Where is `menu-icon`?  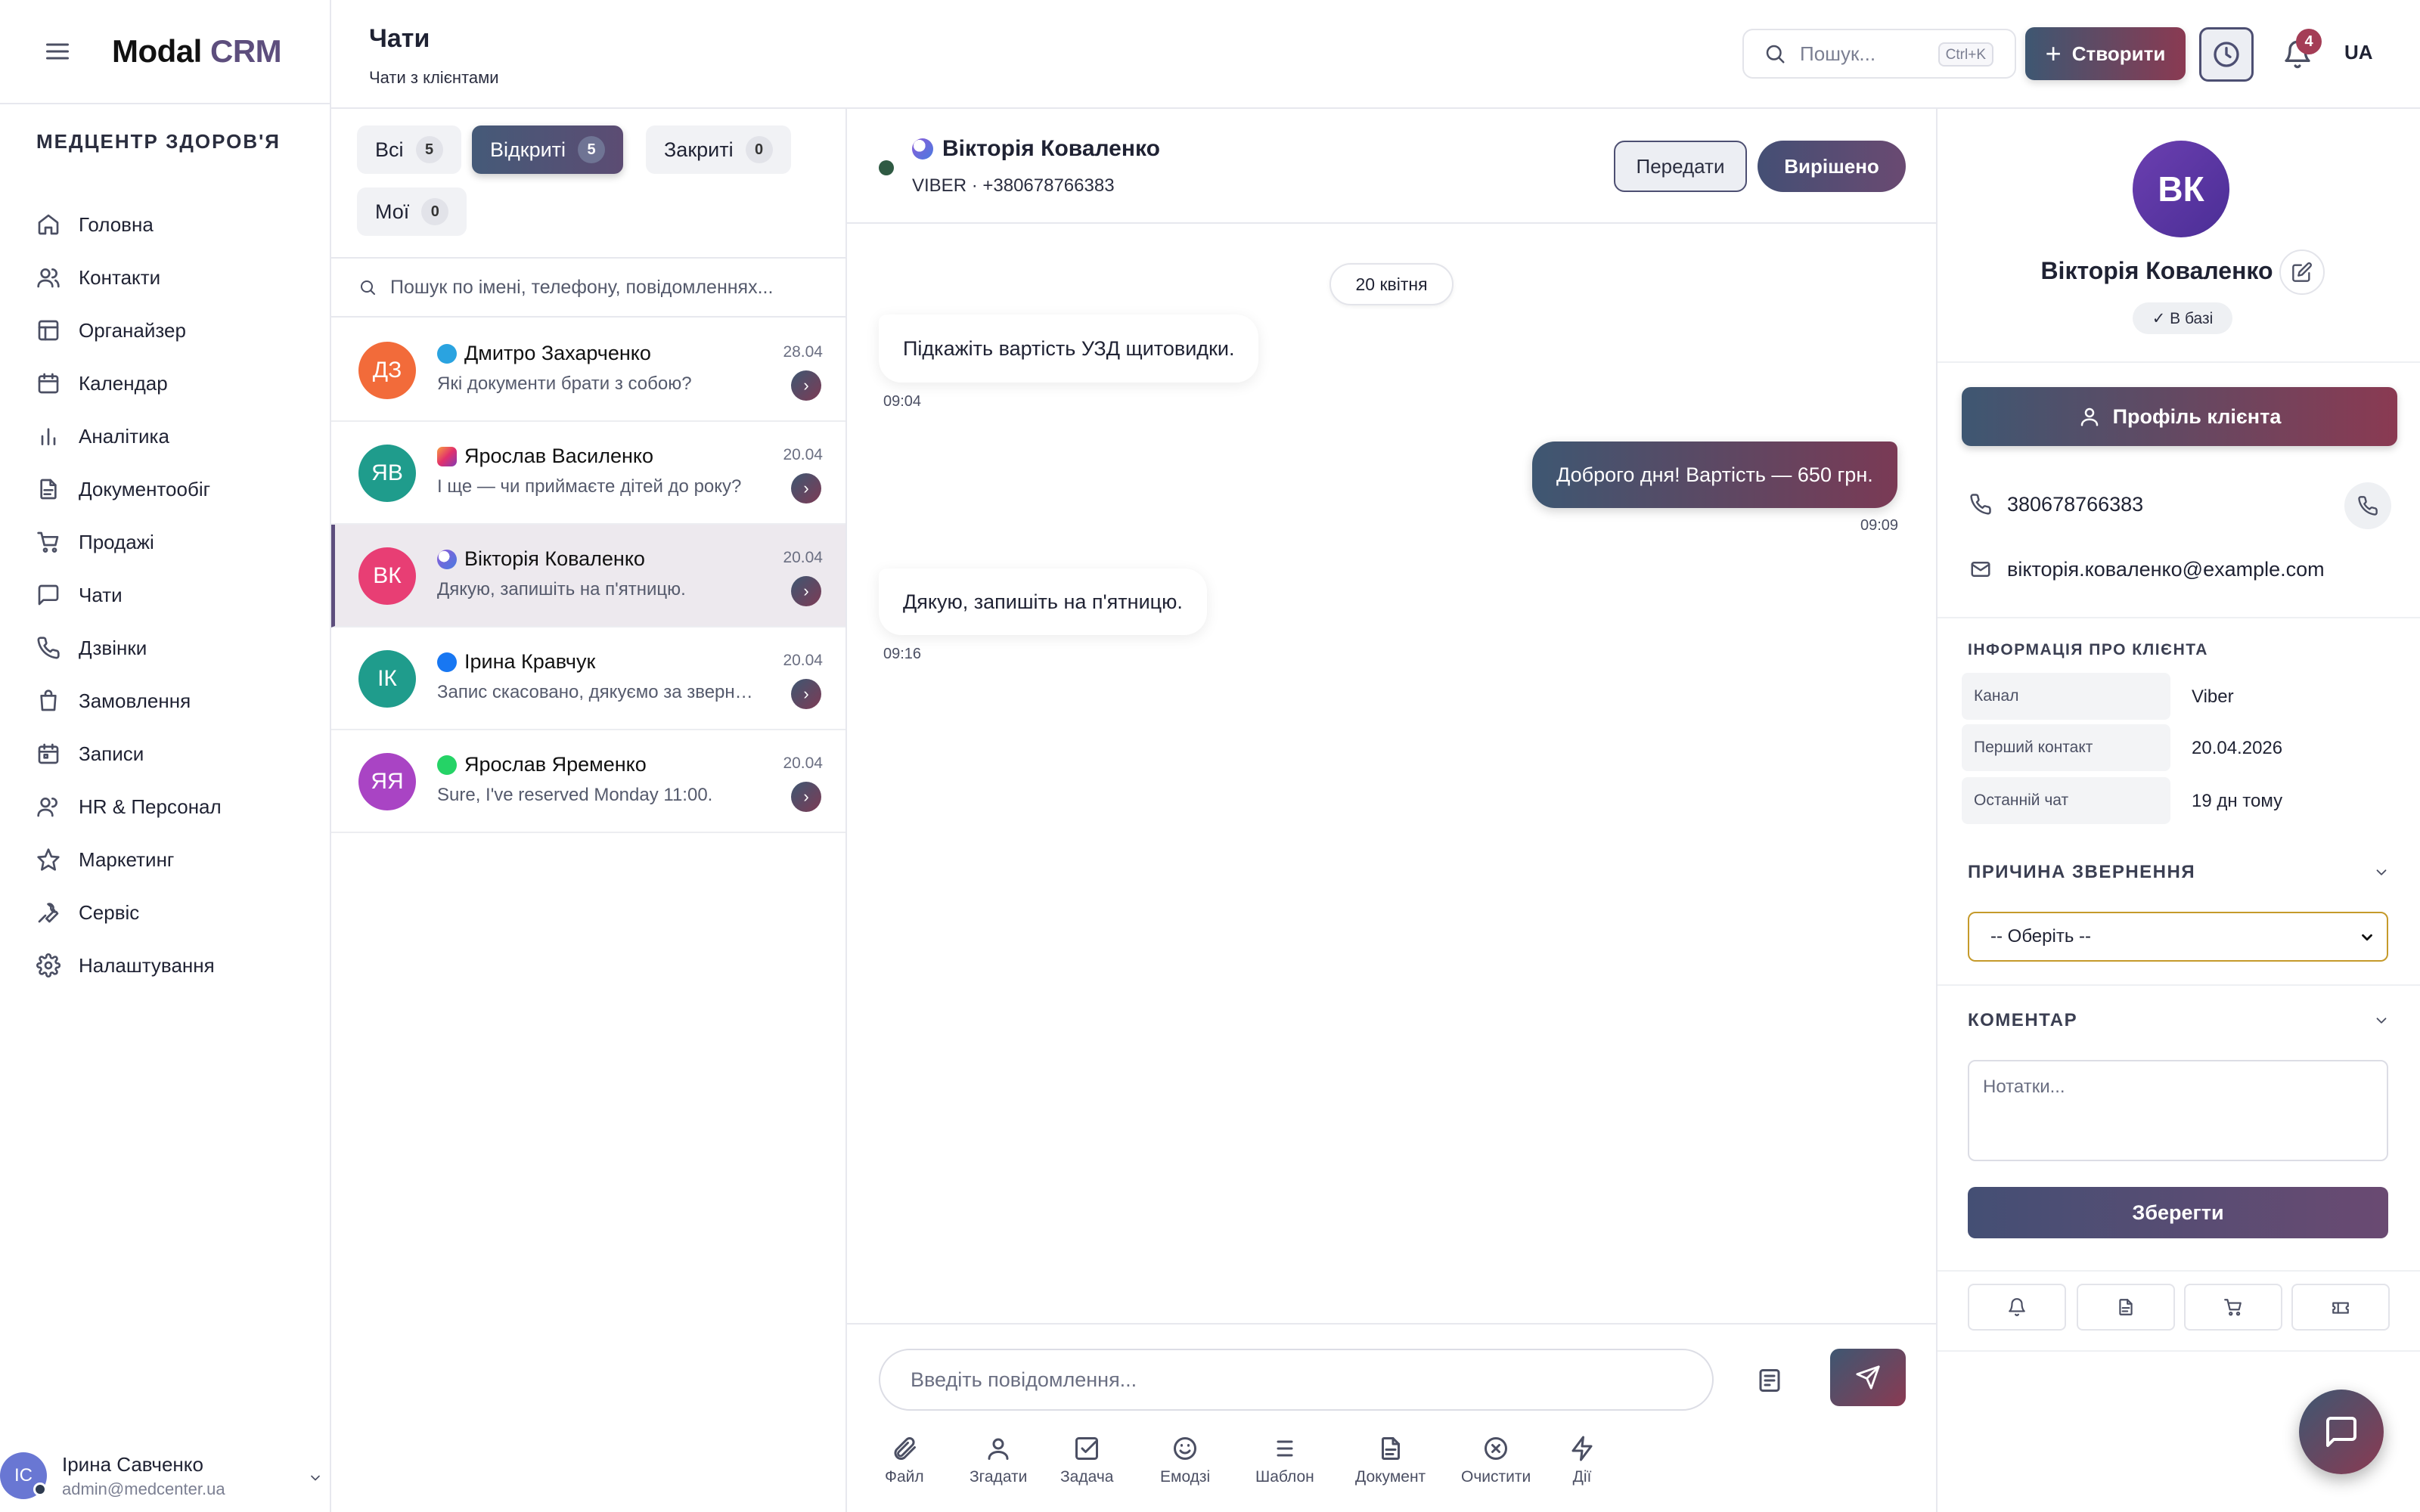
menu-icon is located at coordinates (57, 52).